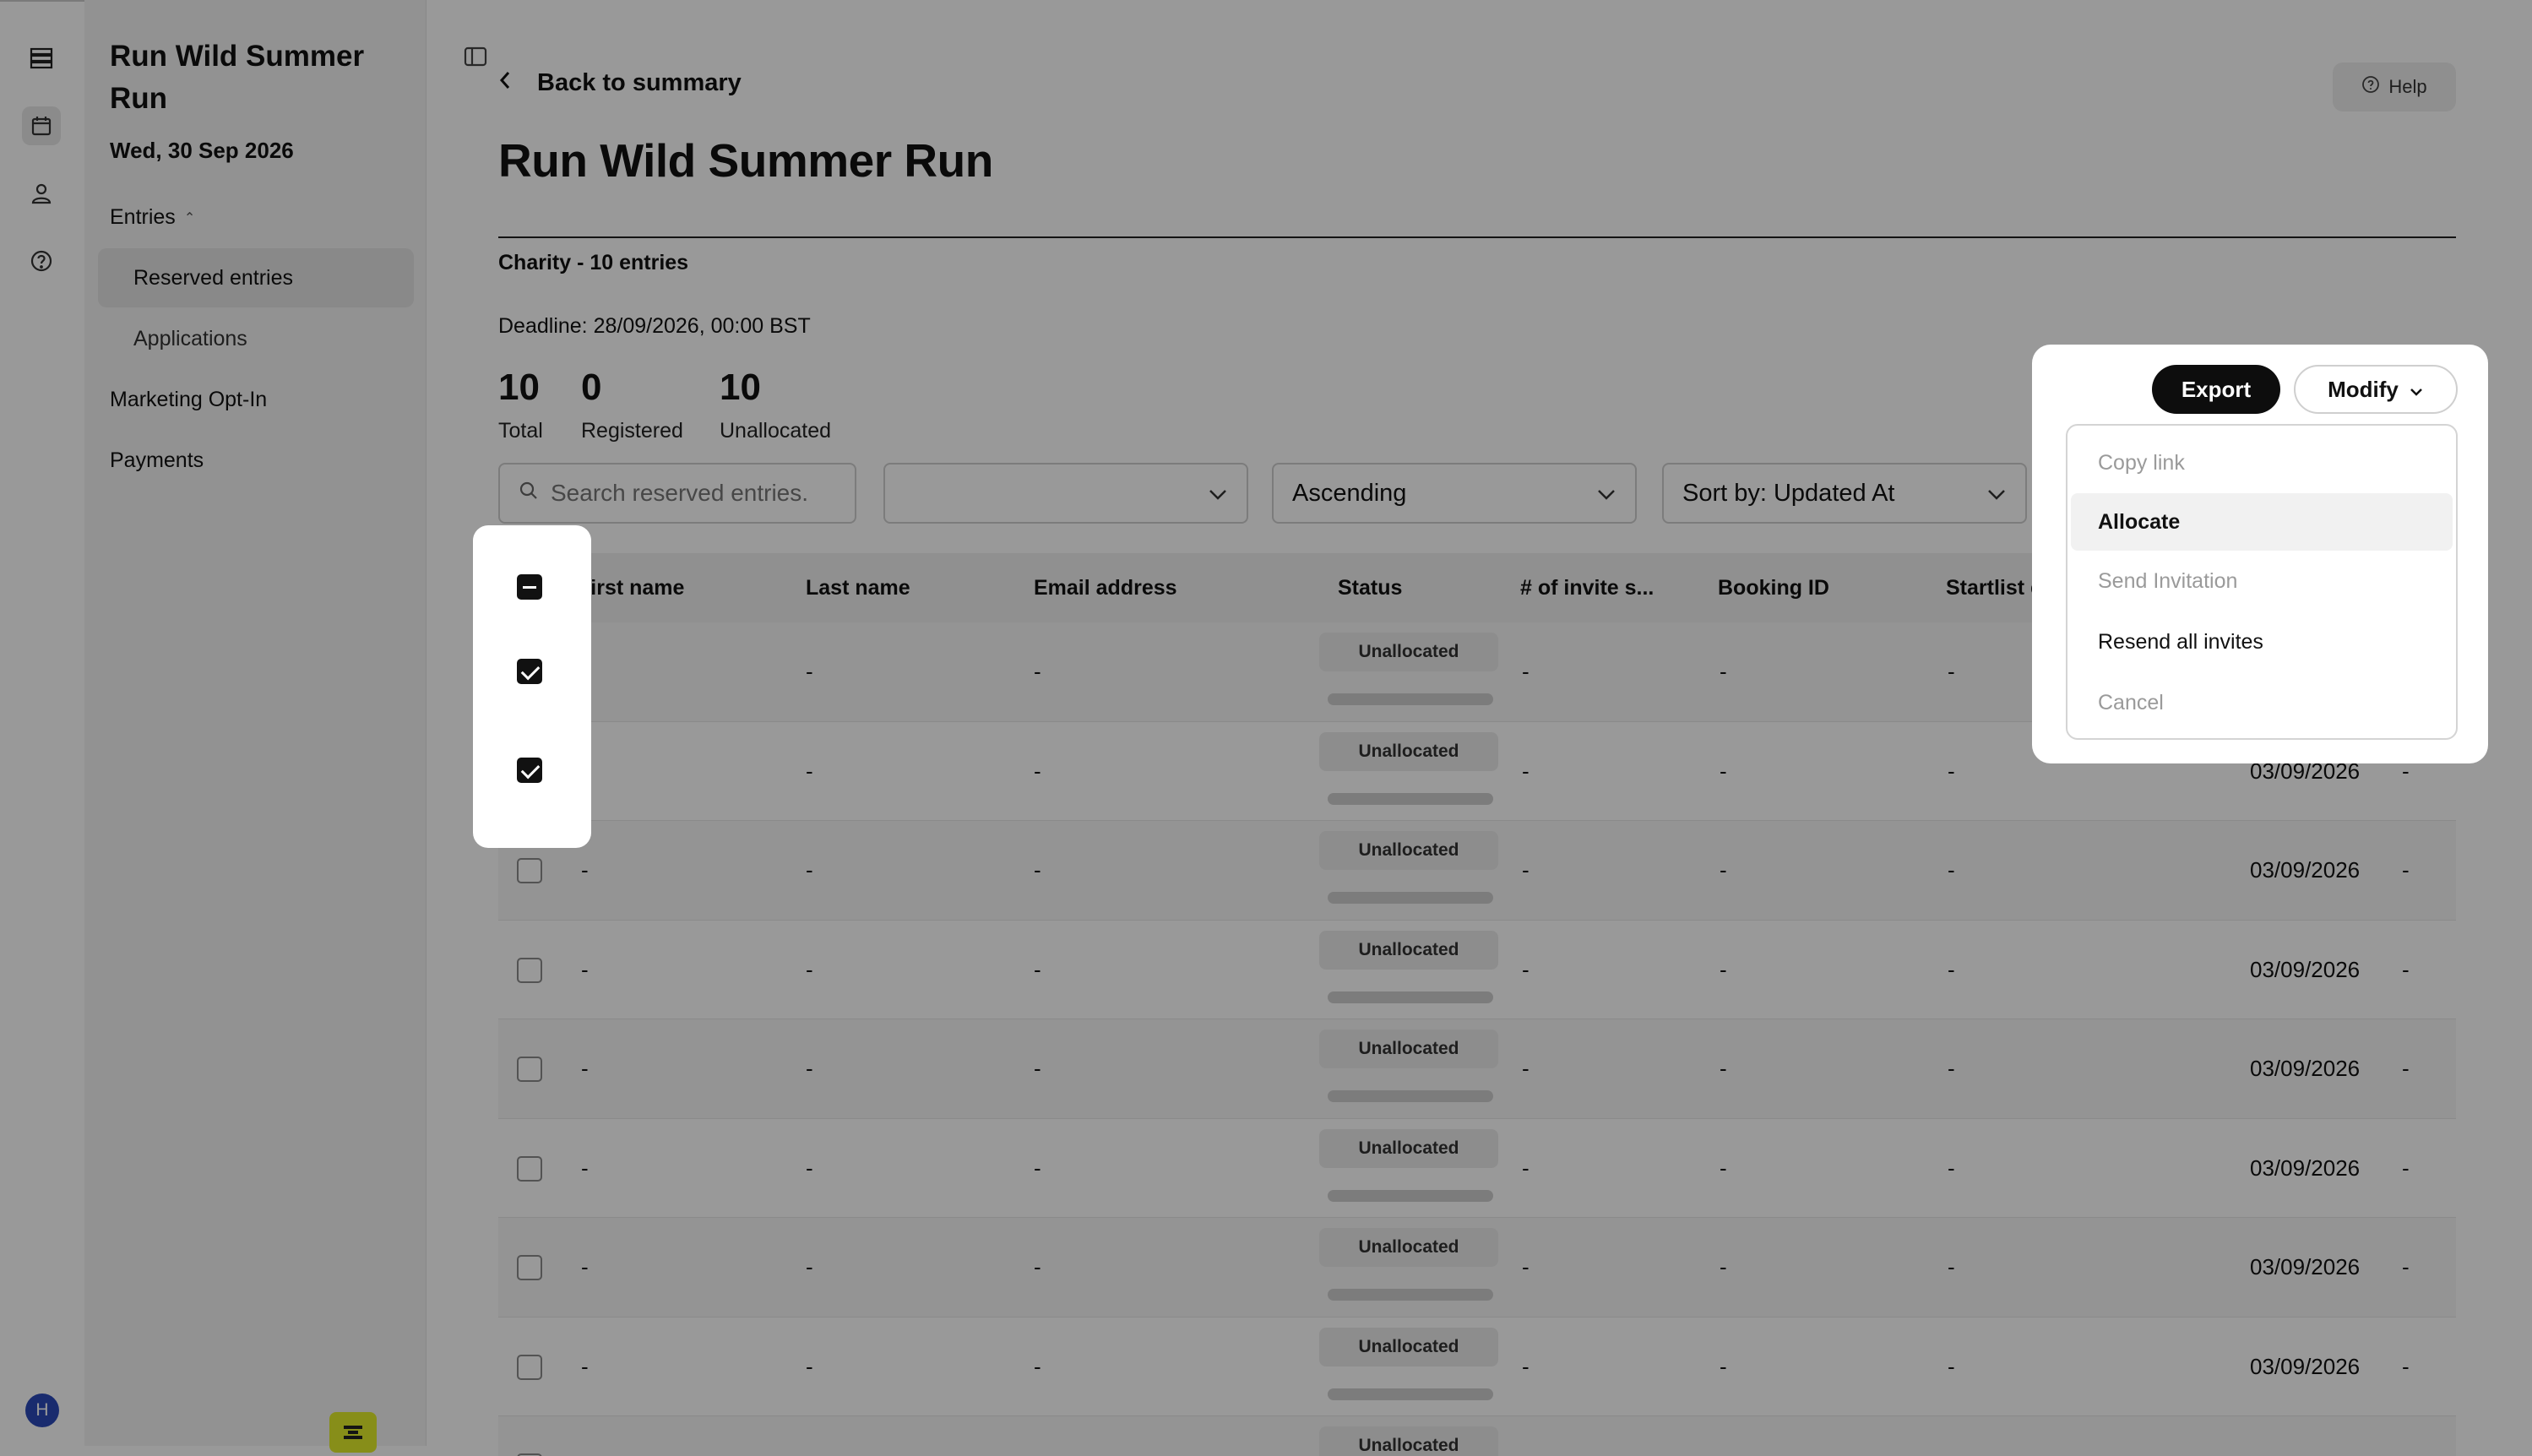 This screenshot has width=2532, height=1456. What do you see at coordinates (1606, 494) in the screenshot?
I see `chevron-down-icon` at bounding box center [1606, 494].